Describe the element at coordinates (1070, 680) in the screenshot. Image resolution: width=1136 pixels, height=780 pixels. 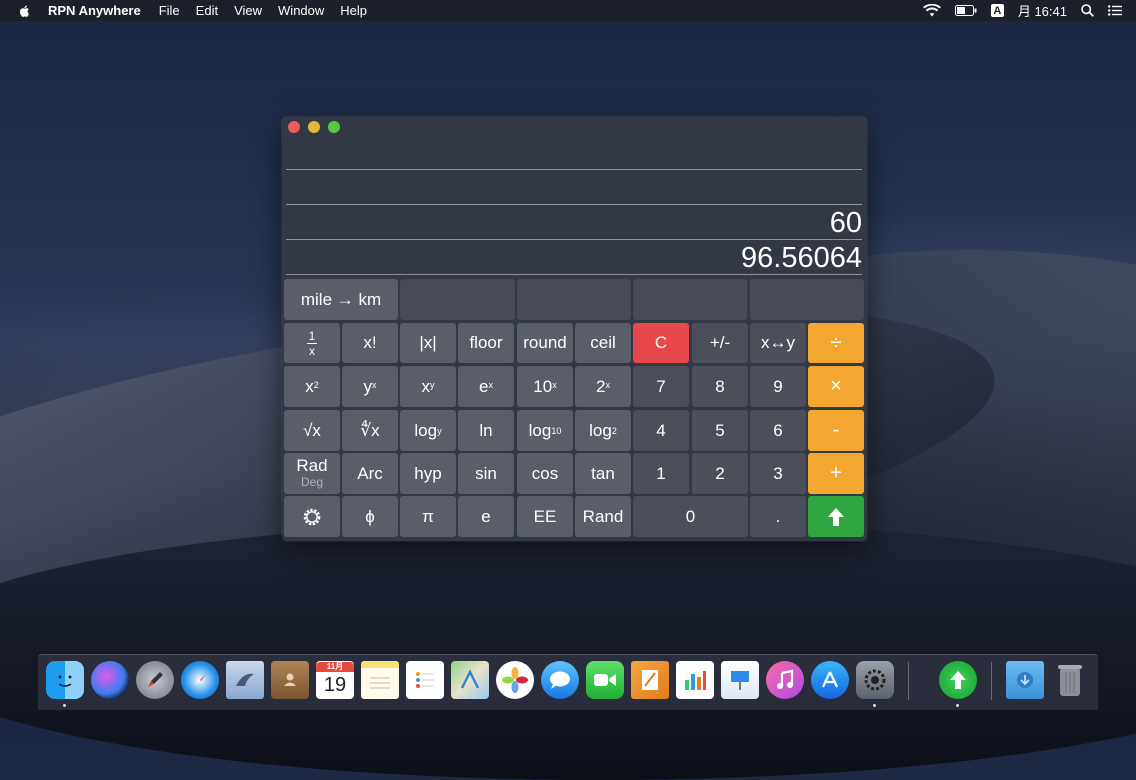
I see `trash-icon` at that location.